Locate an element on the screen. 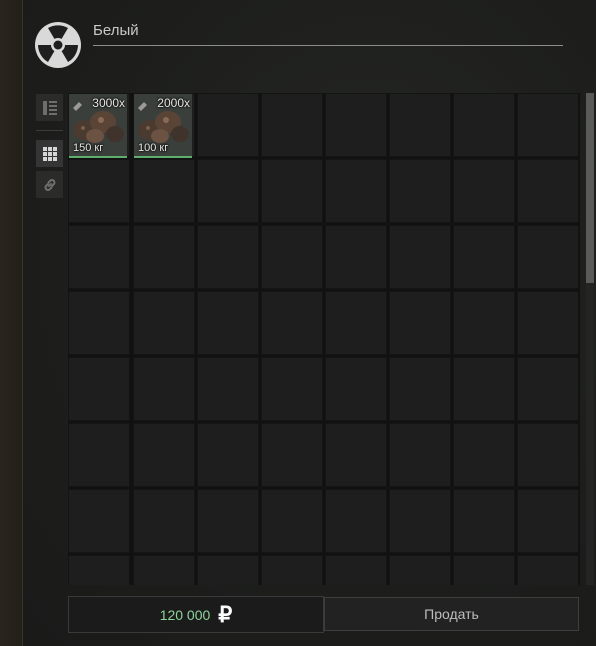  inventory-item: 3000x 150 кг is located at coordinates (98, 126).